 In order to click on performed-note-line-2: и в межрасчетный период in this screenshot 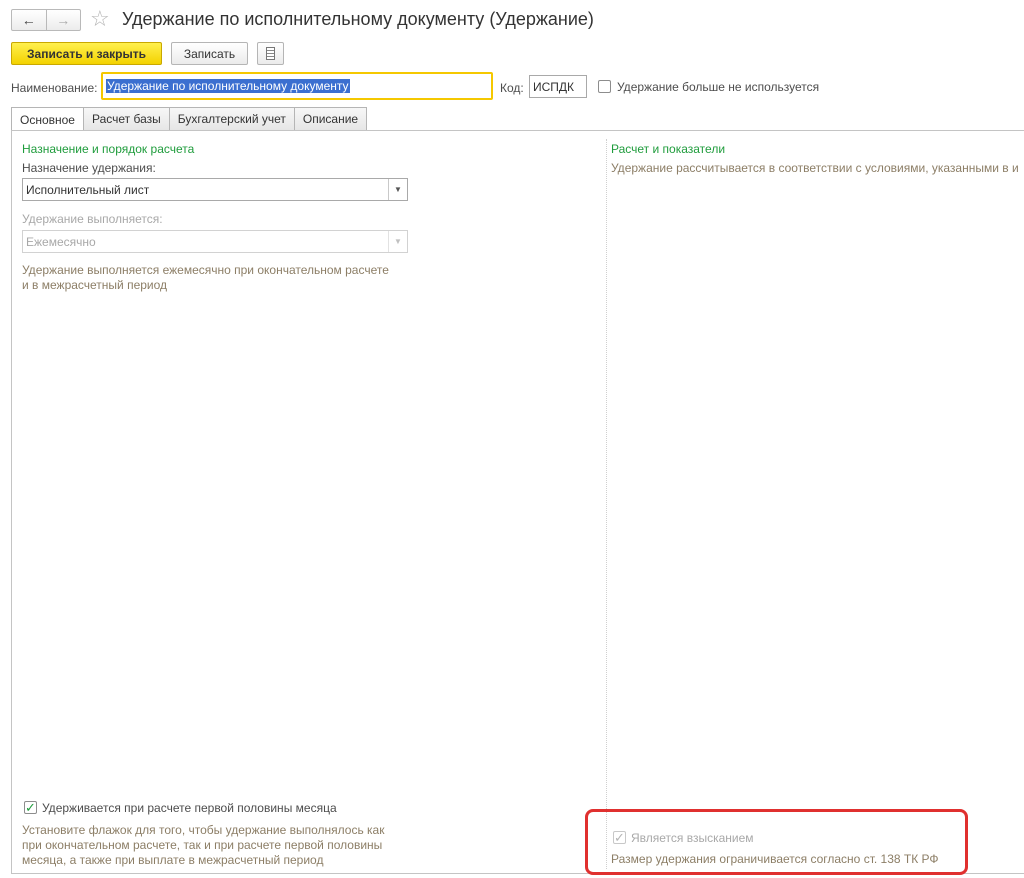, I will do `click(95, 285)`.